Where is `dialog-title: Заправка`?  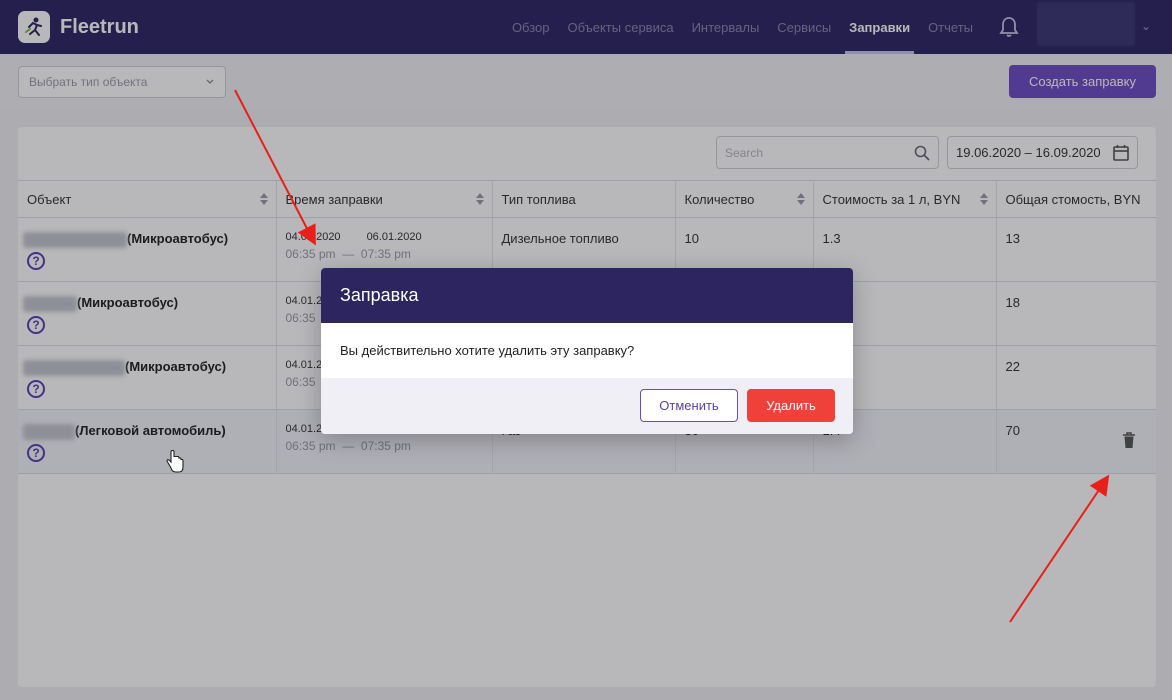 dialog-title: Заправка is located at coordinates (587, 295).